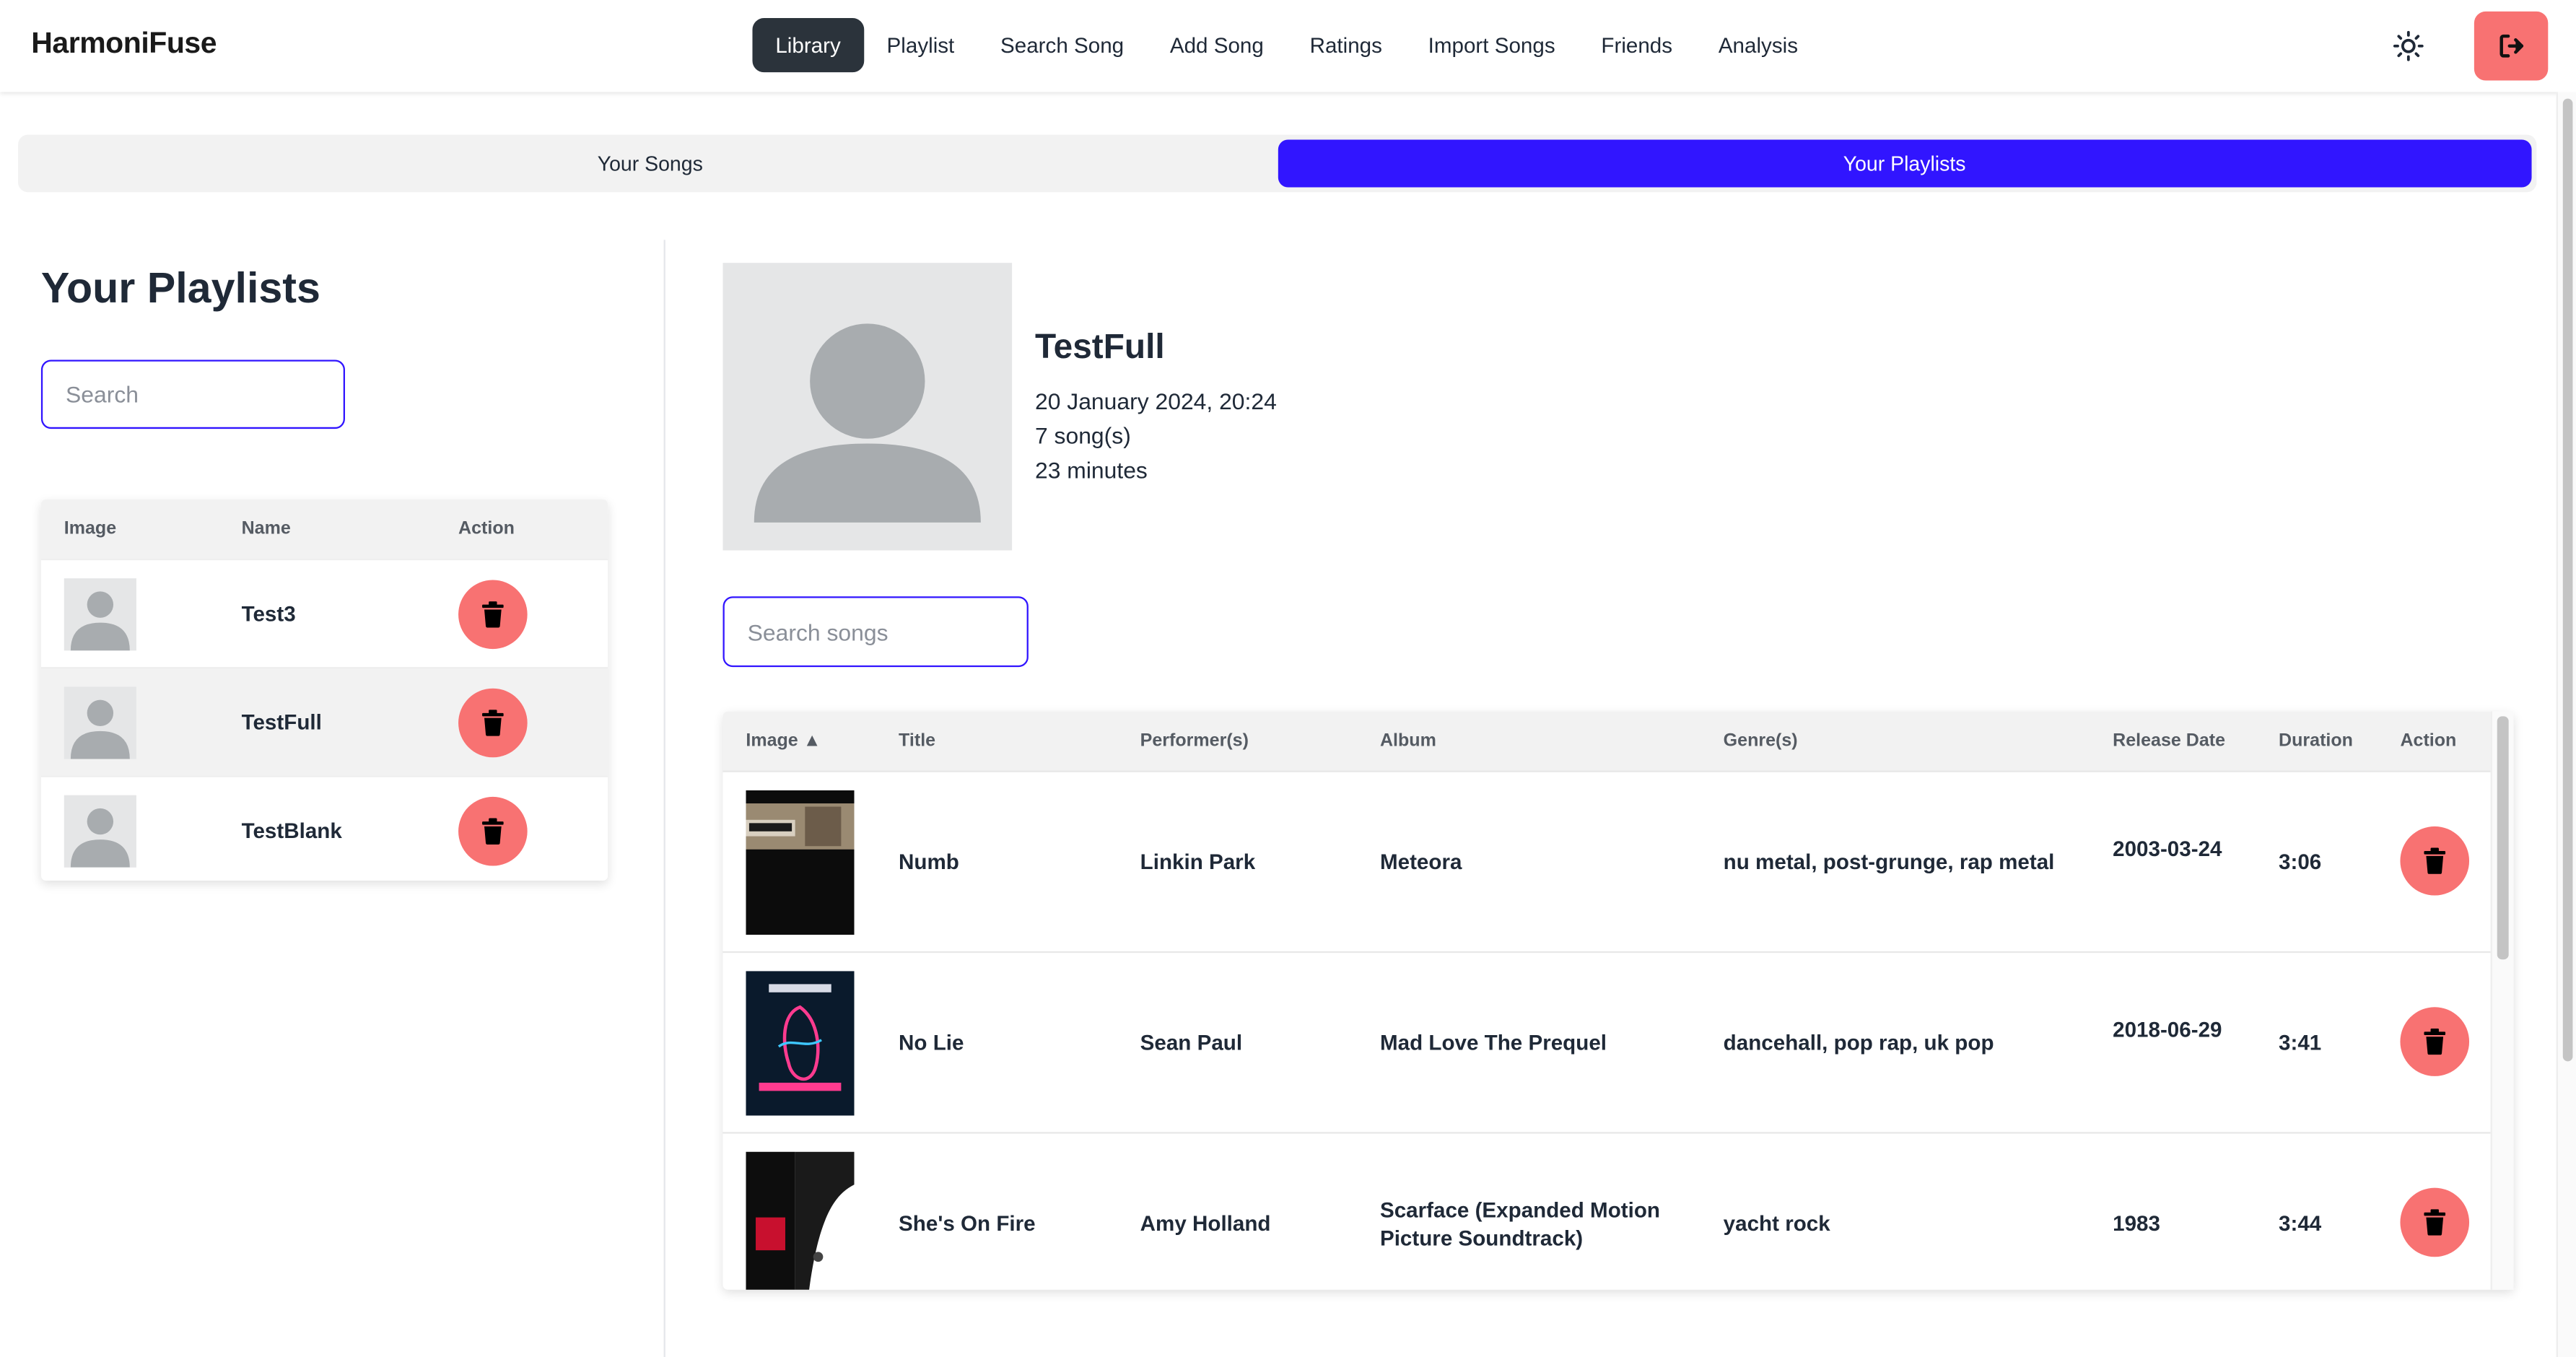 Image resolution: width=2576 pixels, height=1357 pixels. I want to click on song-performer: Linkin Park, so click(1198, 861).